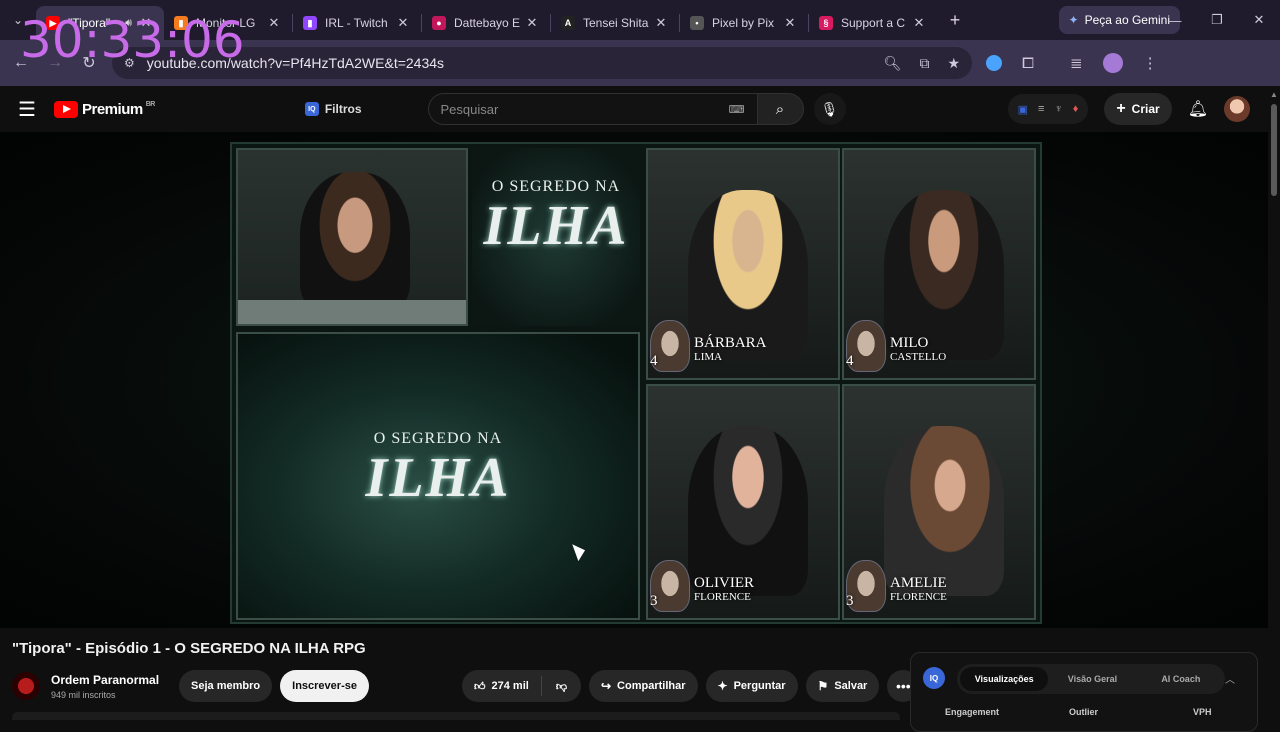 Image resolution: width=1280 pixels, height=732 pixels. Describe the element at coordinates (724, 583) in the screenshot. I see `character-first-name: Olivier` at that location.